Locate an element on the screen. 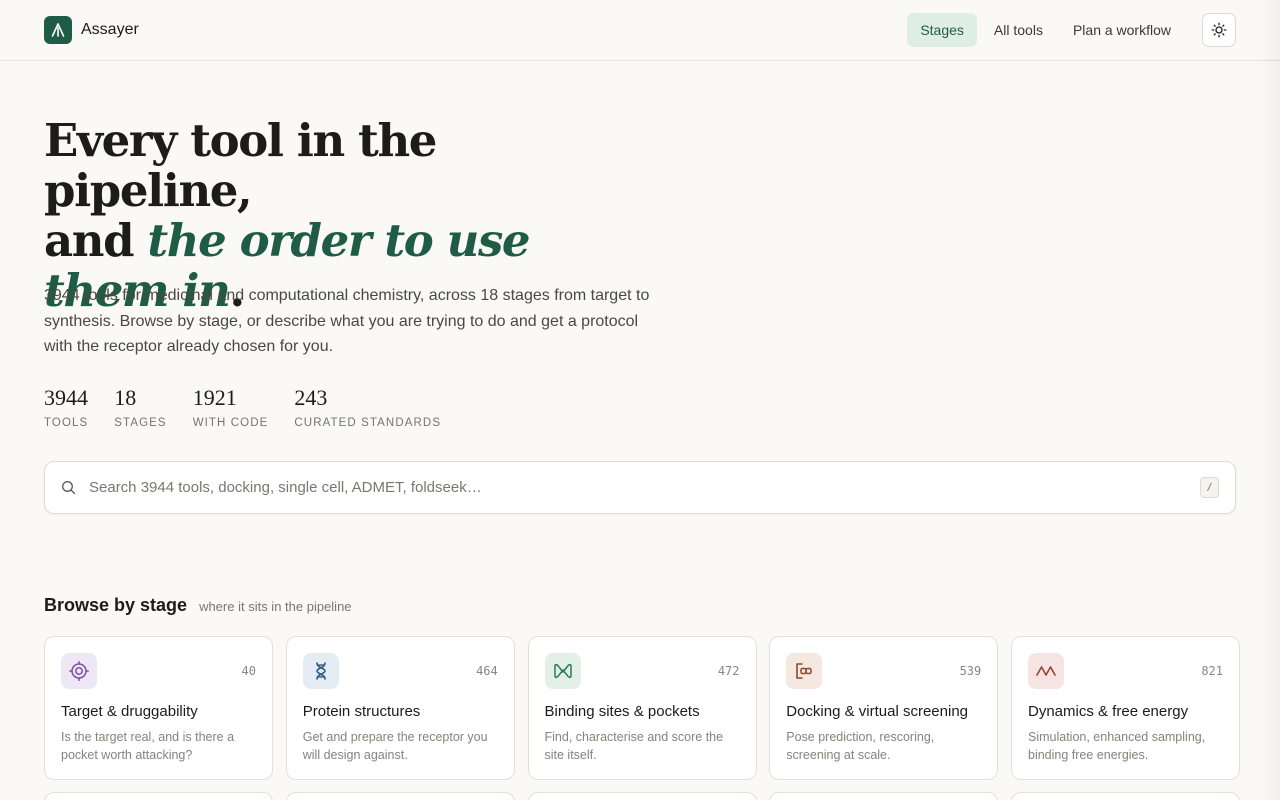 The image size is (1280, 800). stat-curated-standards: 243 CURATED STANDARDS is located at coordinates (367, 406).